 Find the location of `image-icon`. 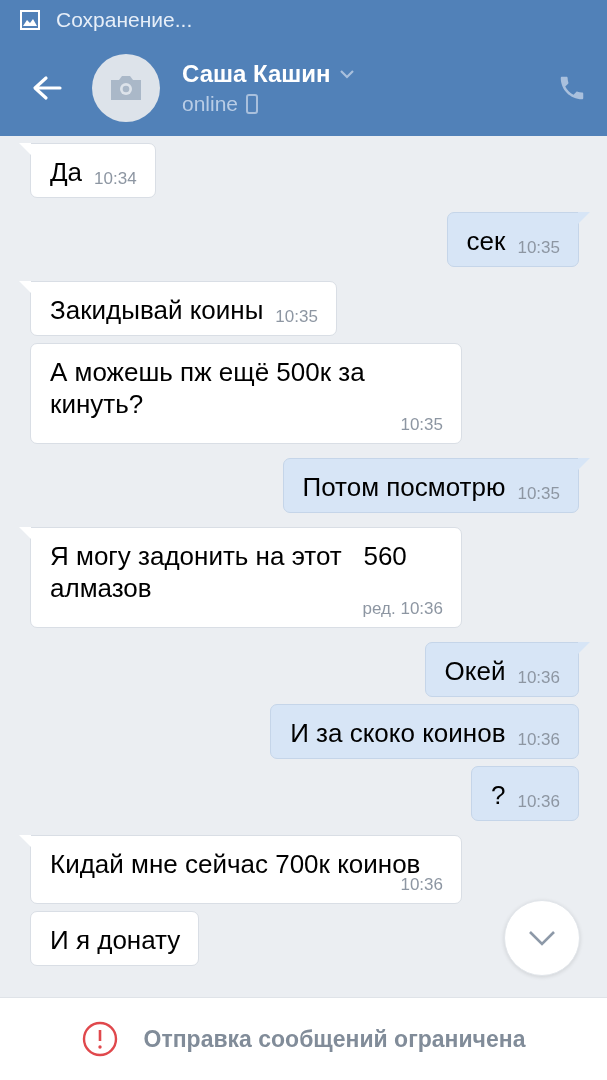

image-icon is located at coordinates (30, 20).